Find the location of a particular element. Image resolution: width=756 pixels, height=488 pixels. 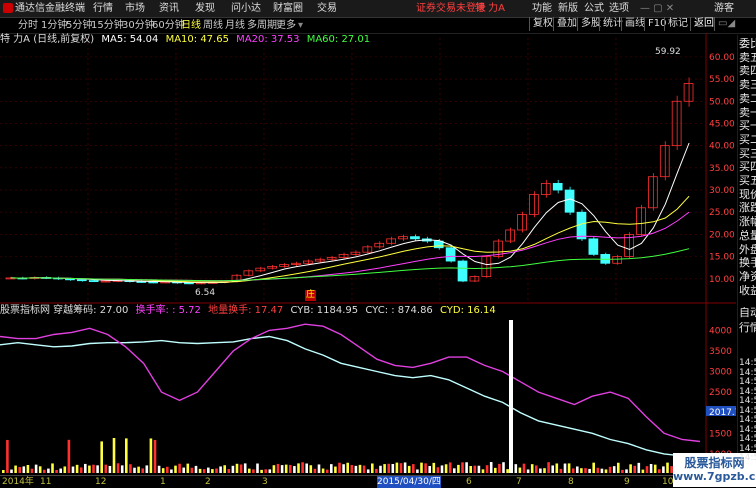

sidebar-item: 买二 is located at coordinates (747, 140).